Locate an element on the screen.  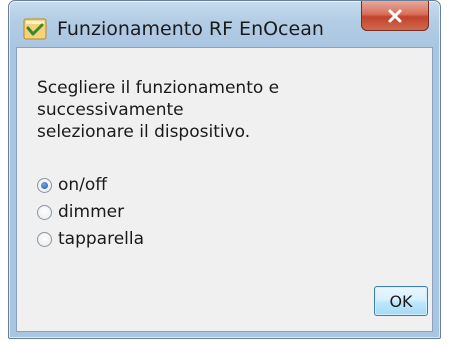
option-label: tapparella is located at coordinates (101, 239).